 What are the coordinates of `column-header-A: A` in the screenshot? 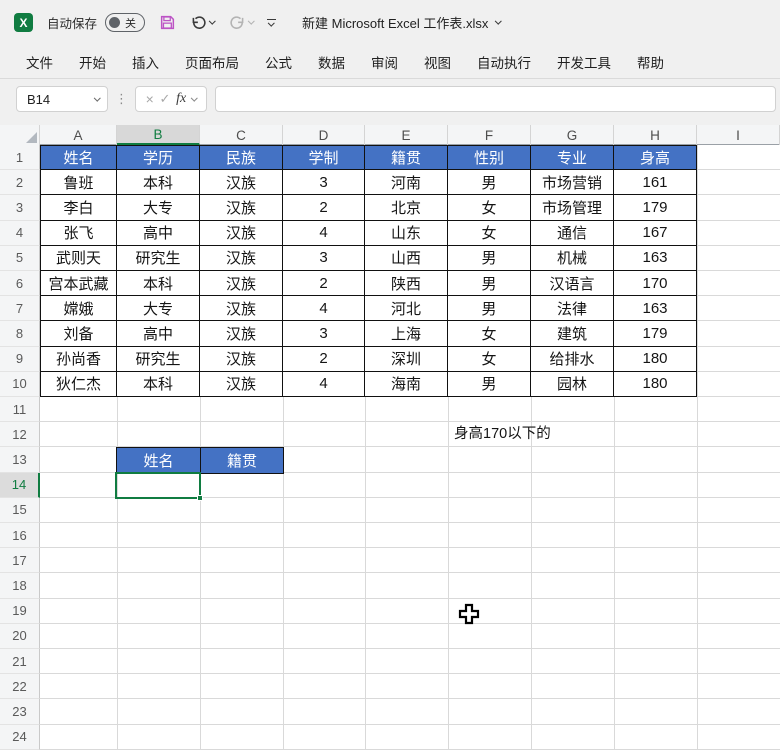 It's located at (78, 135).